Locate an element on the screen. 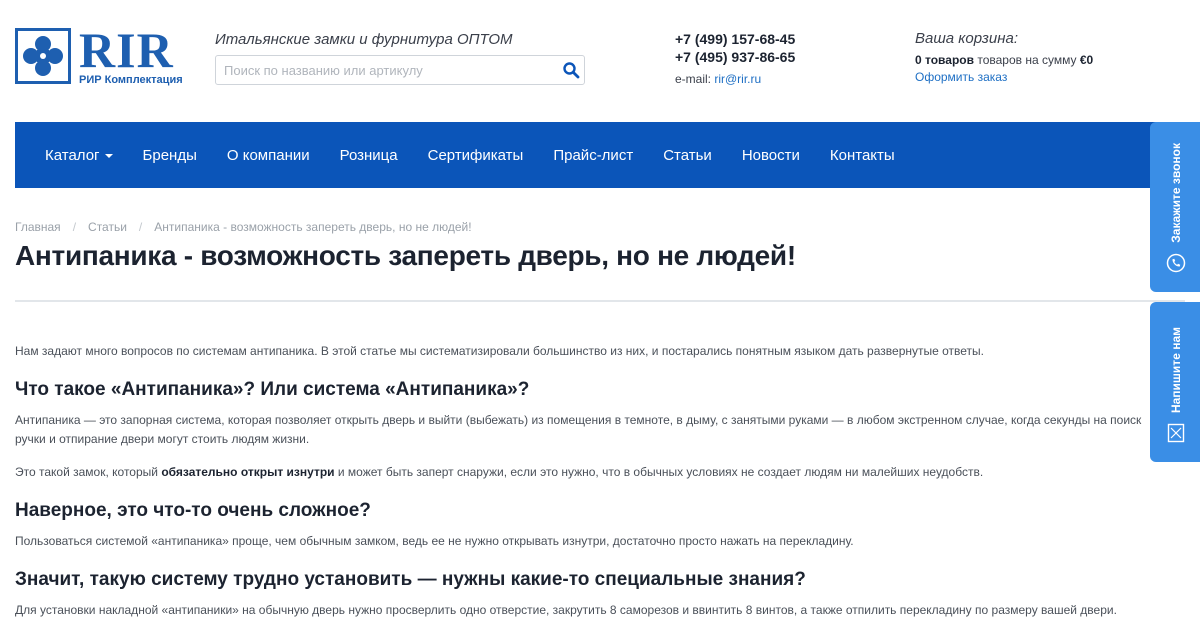 The width and height of the screenshot is (1200, 630). email-label: e-mail: is located at coordinates (695, 79).